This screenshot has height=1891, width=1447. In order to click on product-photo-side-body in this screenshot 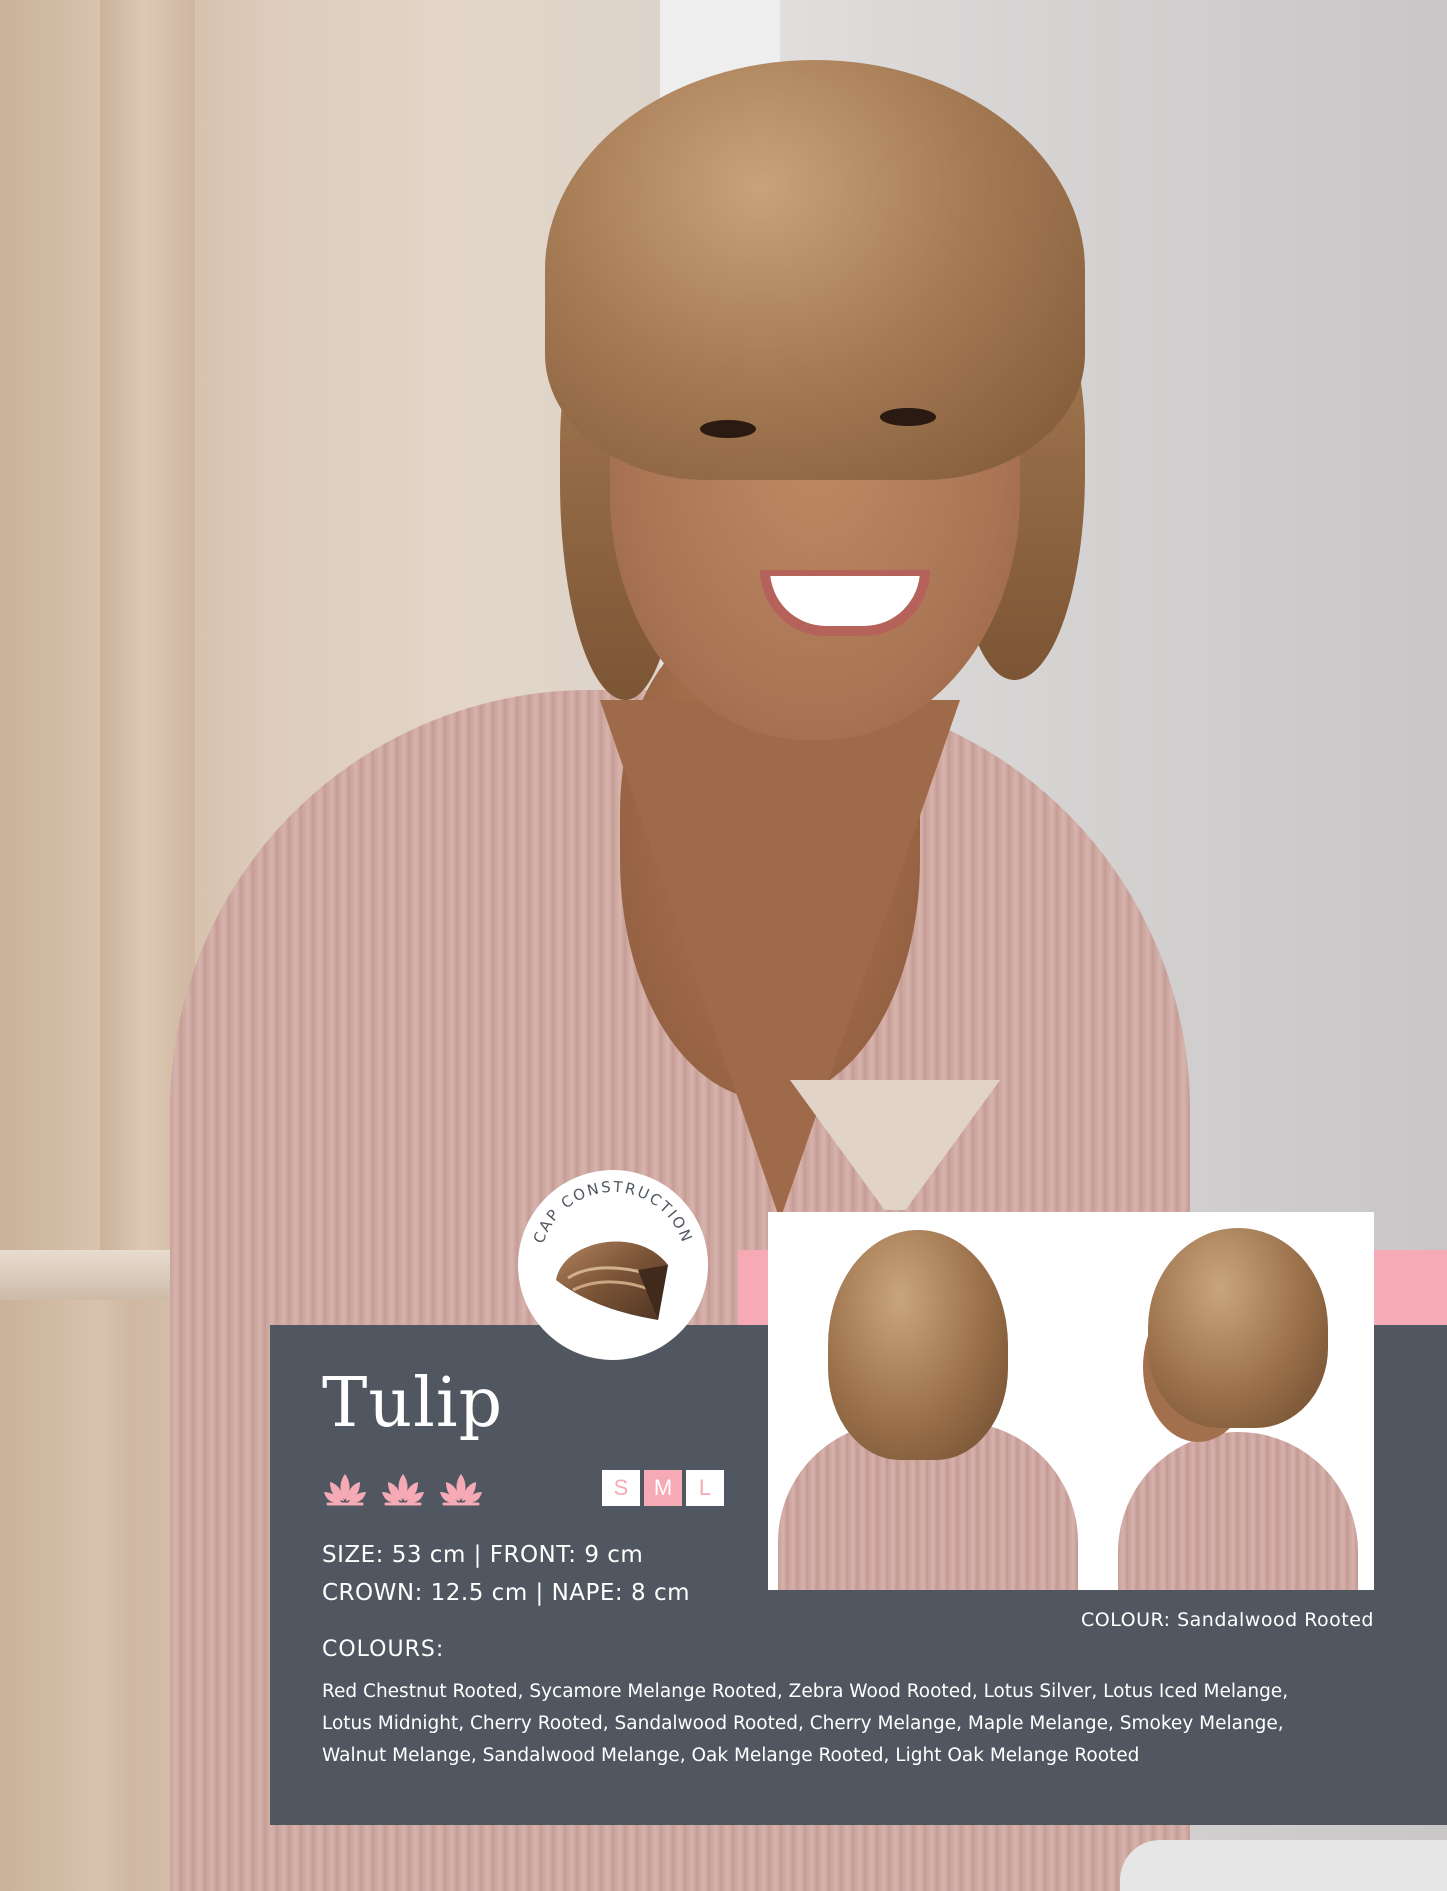, I will do `click(1238, 1511)`.